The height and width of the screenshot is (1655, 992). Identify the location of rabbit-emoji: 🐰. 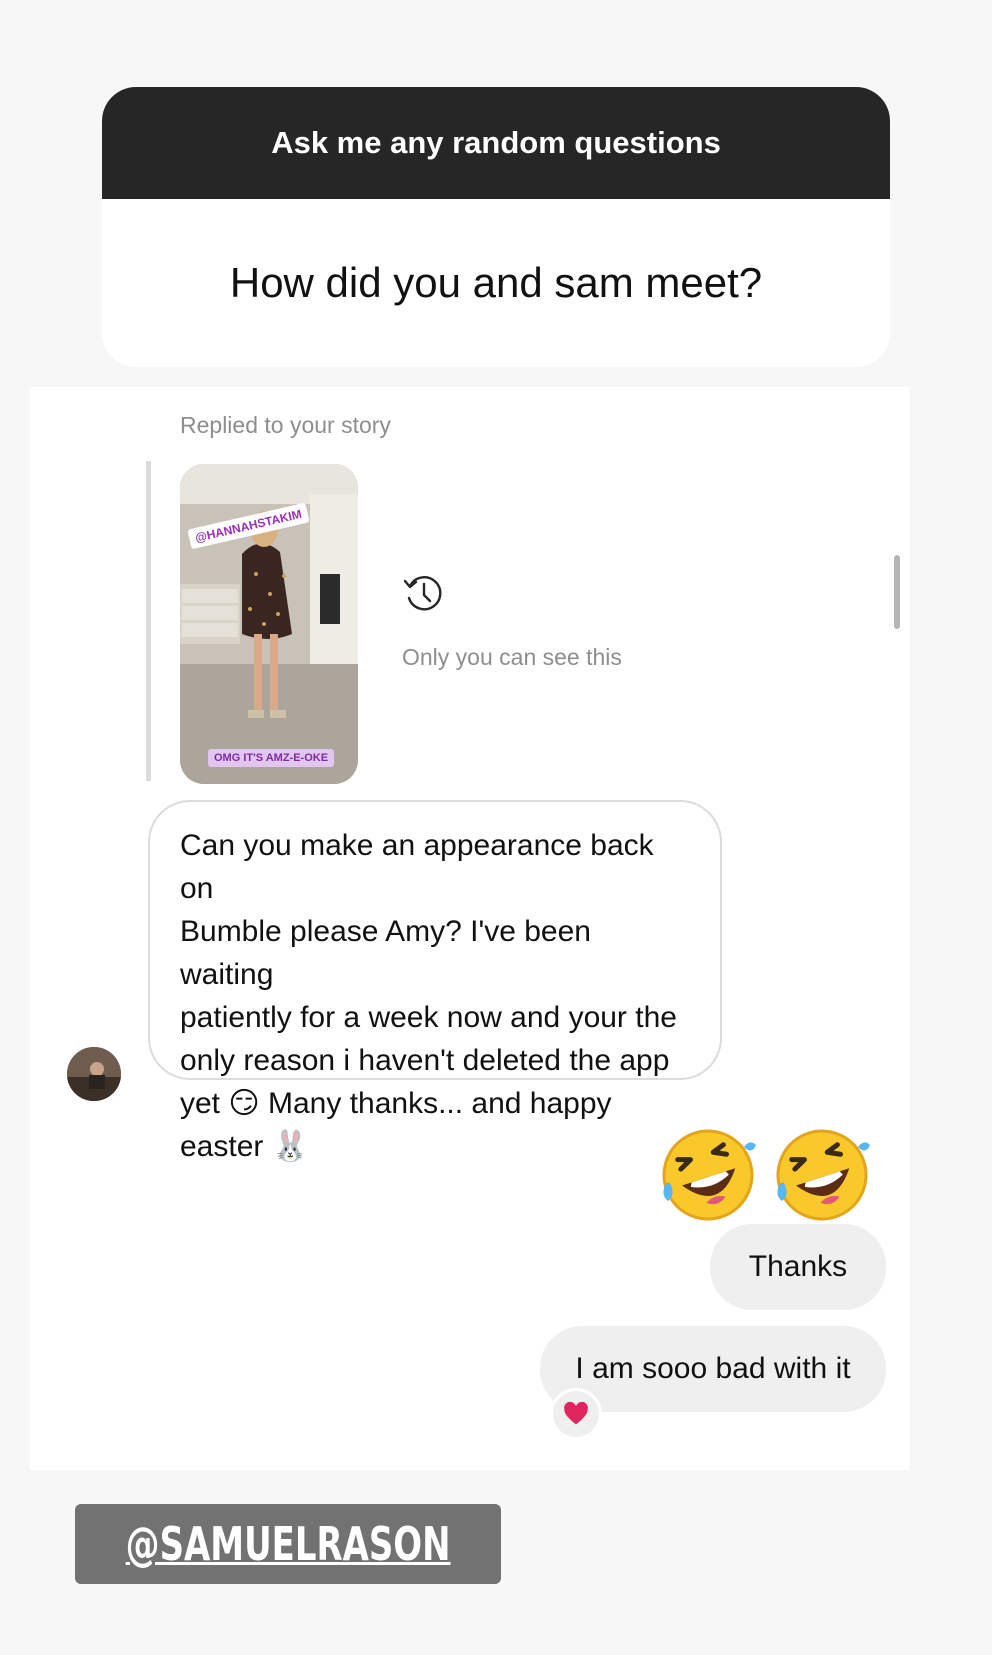
(290, 1146).